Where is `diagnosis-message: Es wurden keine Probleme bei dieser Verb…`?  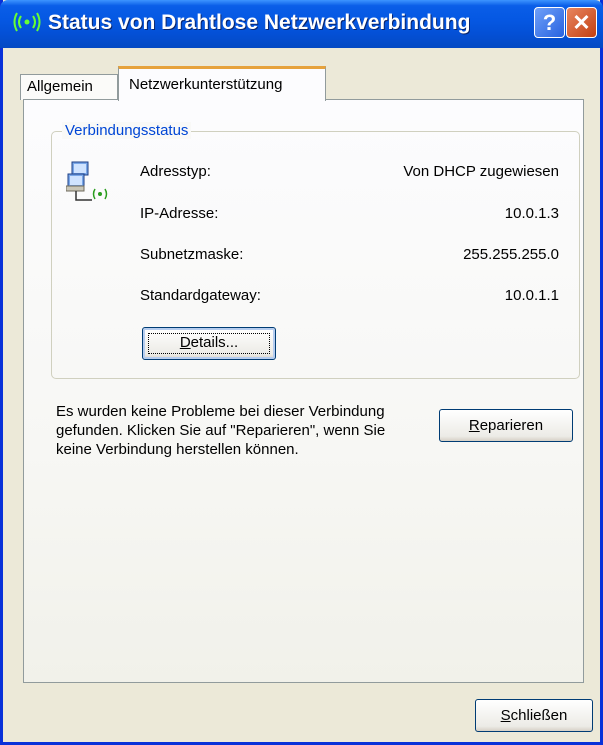 diagnosis-message: Es wurden keine Probleme bei dieser Verb… is located at coordinates (221, 430).